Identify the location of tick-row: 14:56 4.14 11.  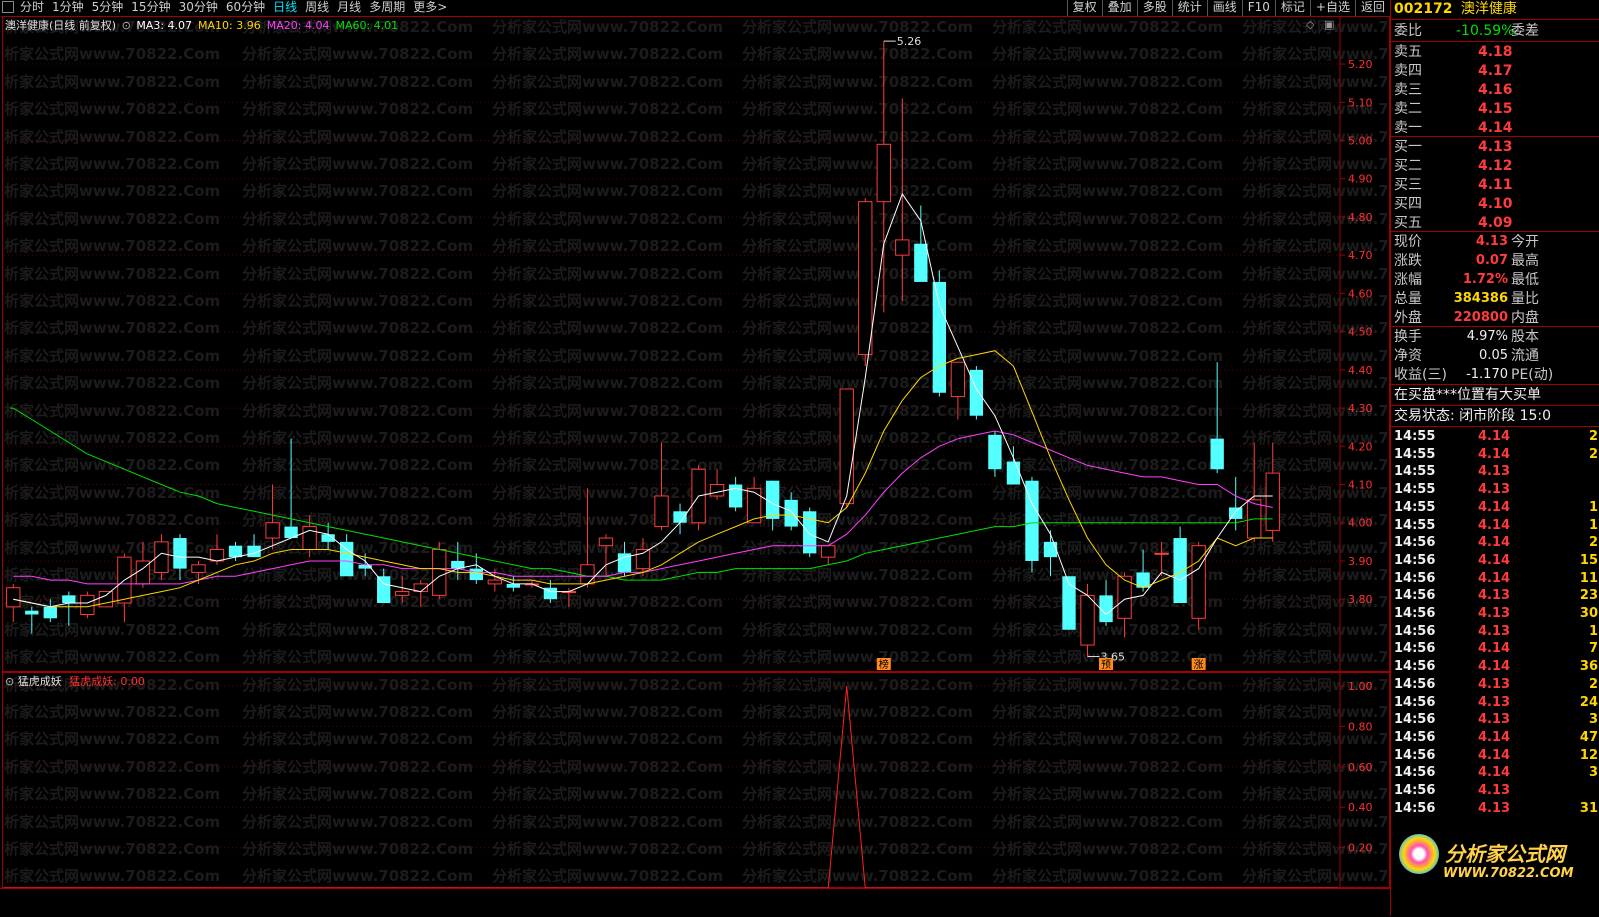
(1496, 578).